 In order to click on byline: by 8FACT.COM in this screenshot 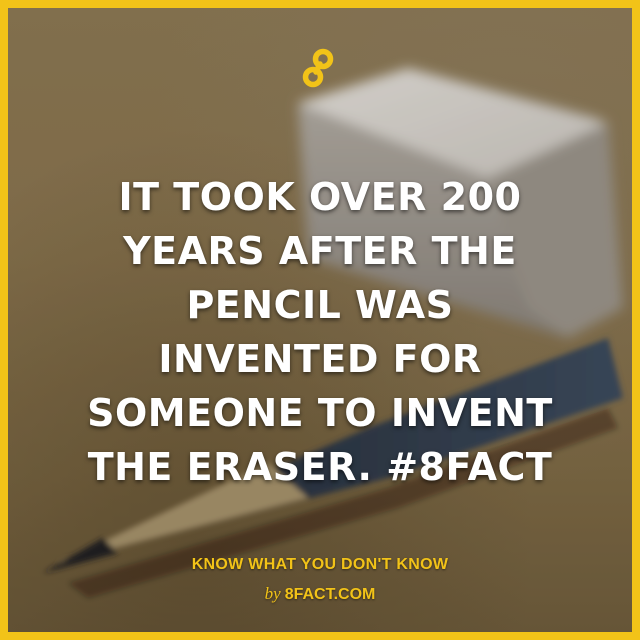, I will do `click(320, 594)`.